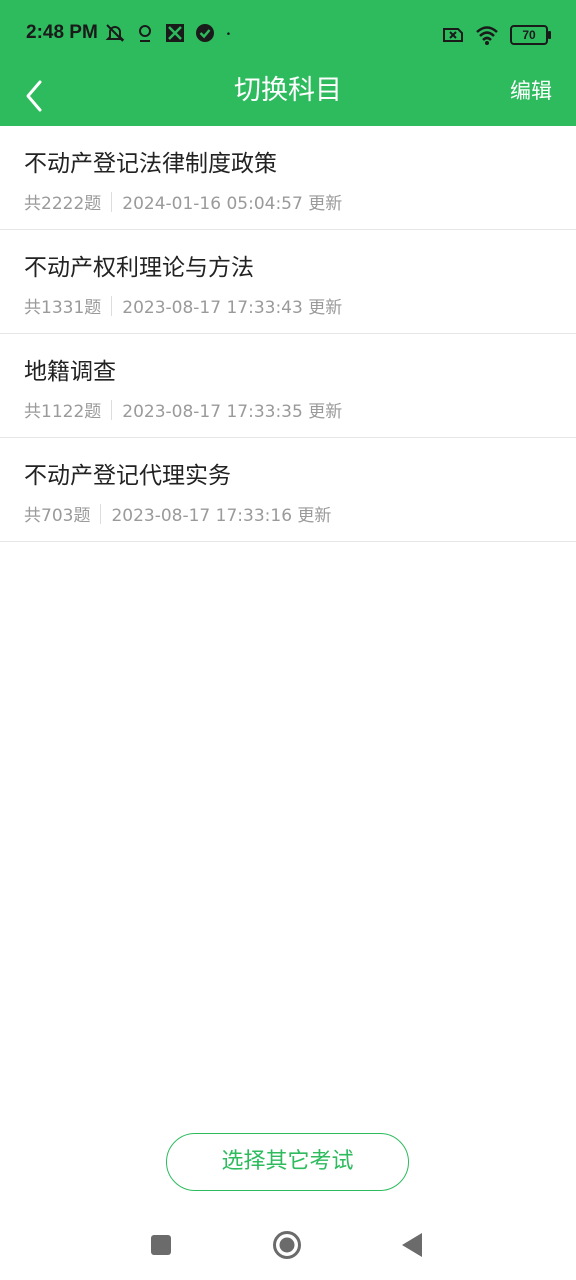 The width and height of the screenshot is (576, 1280). I want to click on list-item: 不动产权利理论与方法 共1331题 2023-08-17 17:33:43 更新, so click(288, 282).